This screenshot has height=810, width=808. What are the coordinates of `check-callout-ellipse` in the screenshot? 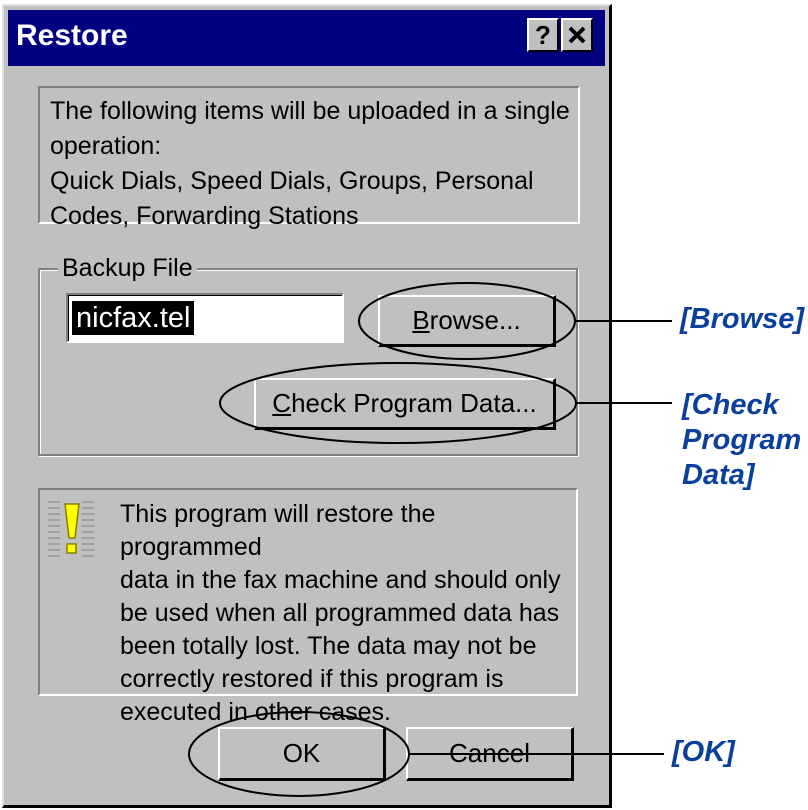 It's located at (398, 403).